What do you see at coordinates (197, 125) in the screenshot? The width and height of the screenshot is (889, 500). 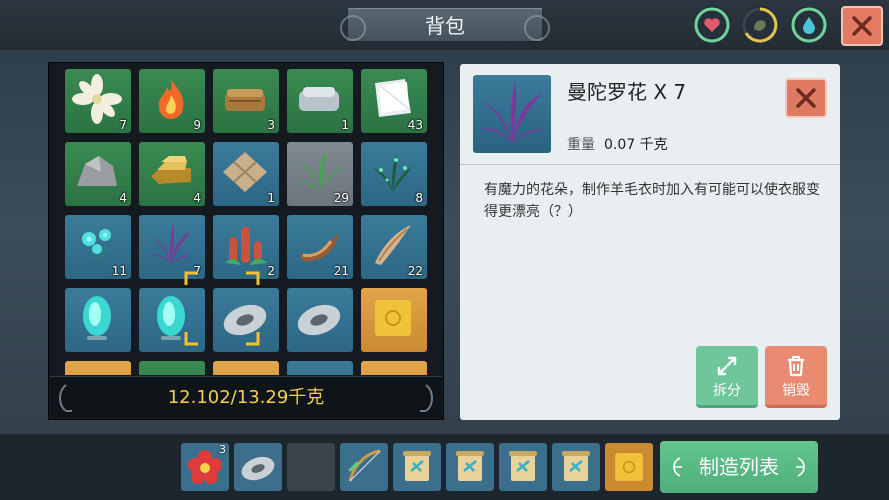 I see `item-count: 9` at bounding box center [197, 125].